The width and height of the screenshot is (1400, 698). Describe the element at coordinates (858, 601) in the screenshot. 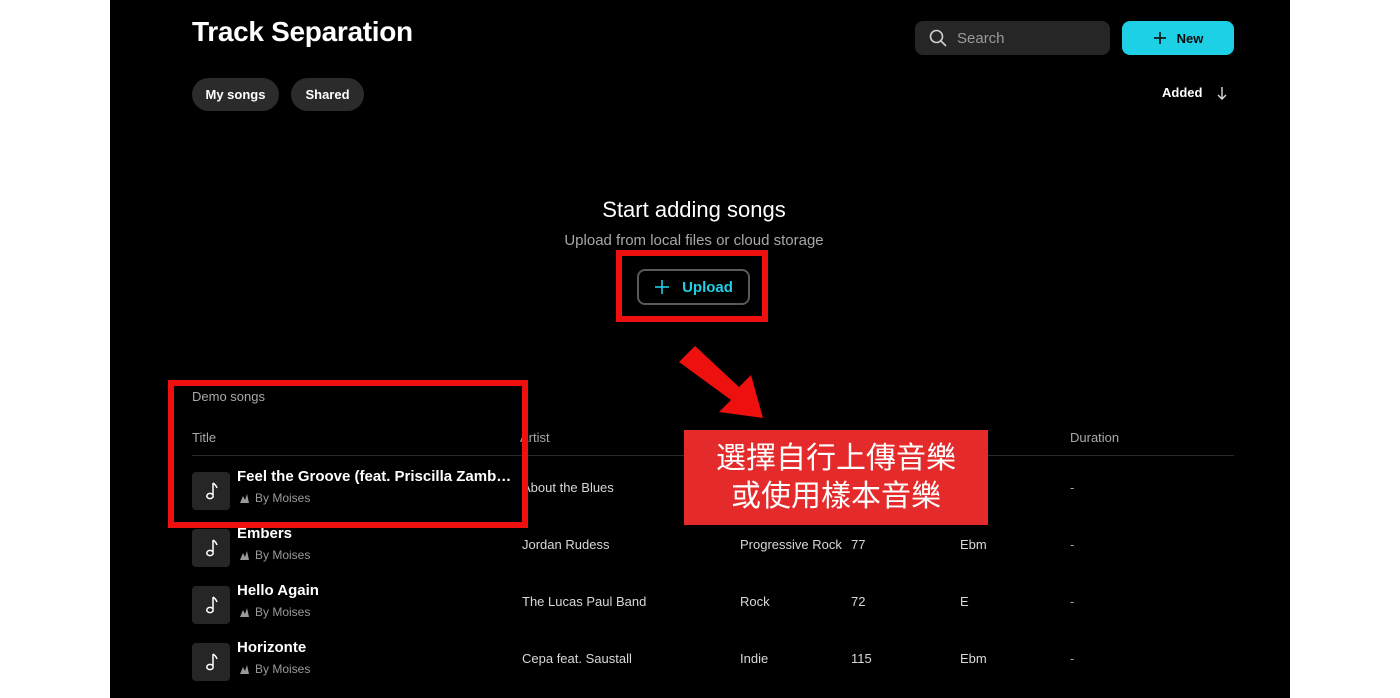

I see `song-bpm: 72` at that location.